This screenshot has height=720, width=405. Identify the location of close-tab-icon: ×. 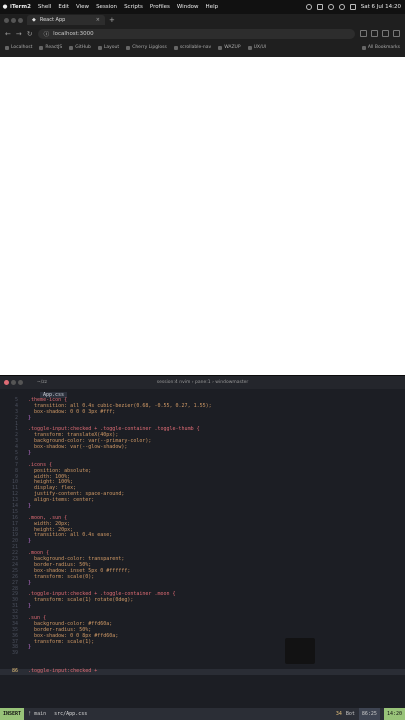
(98, 20).